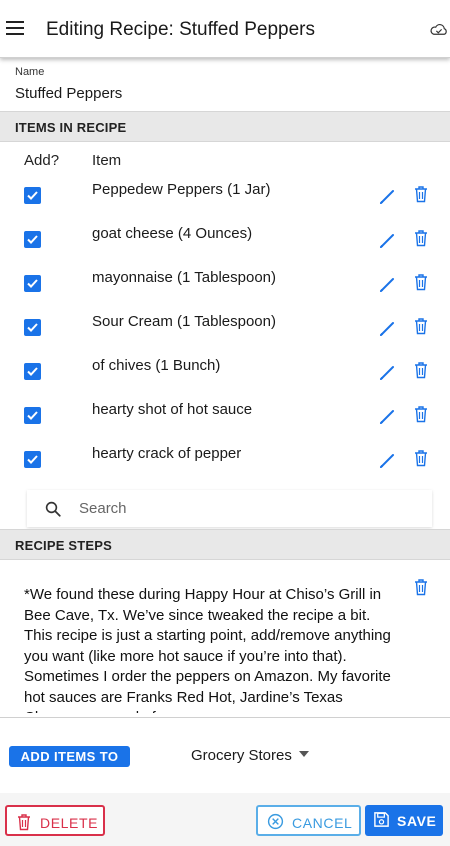  I want to click on delete-button: DELETE, so click(55, 820).